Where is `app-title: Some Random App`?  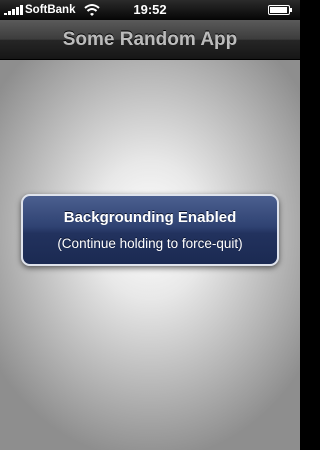 app-title: Some Random App is located at coordinates (150, 39).